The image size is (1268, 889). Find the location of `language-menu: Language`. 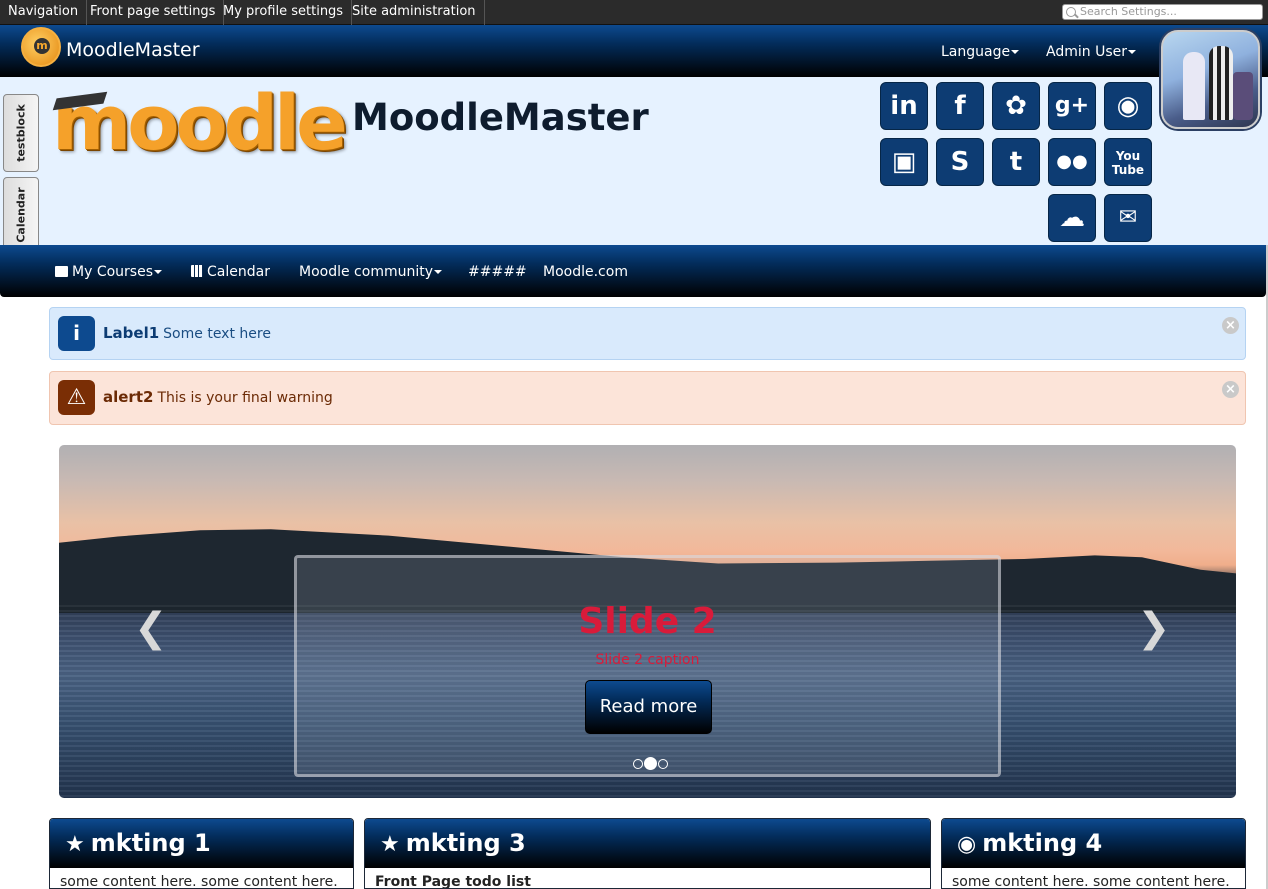

language-menu: Language is located at coordinates (980, 52).